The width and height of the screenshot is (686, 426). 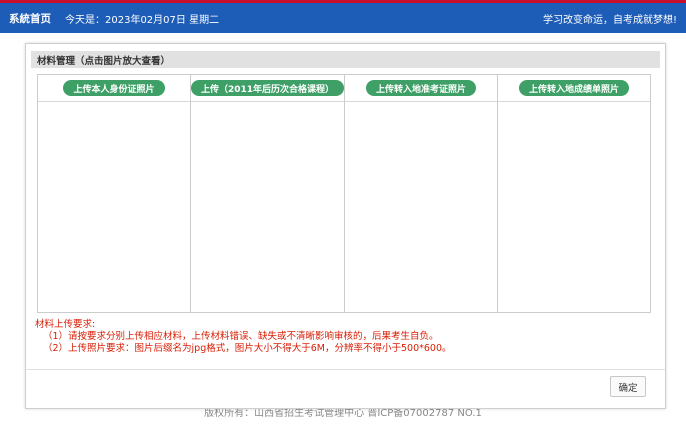 What do you see at coordinates (345, 59) in the screenshot?
I see `section-title: 材料管理（点击图片放大查看）` at bounding box center [345, 59].